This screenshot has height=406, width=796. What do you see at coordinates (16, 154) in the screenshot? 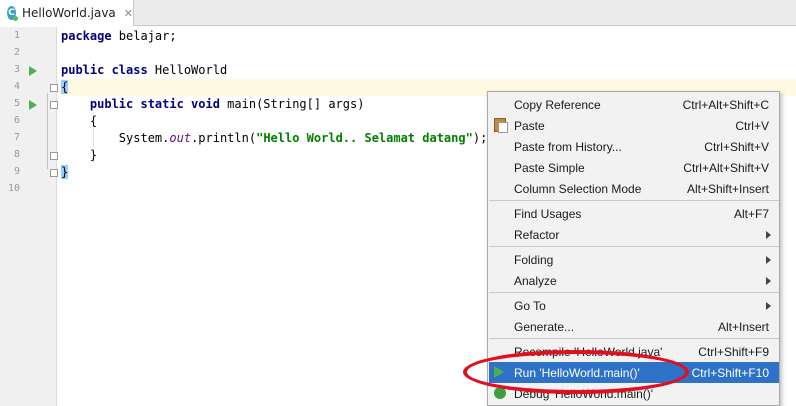
I see `line-number: 8` at bounding box center [16, 154].